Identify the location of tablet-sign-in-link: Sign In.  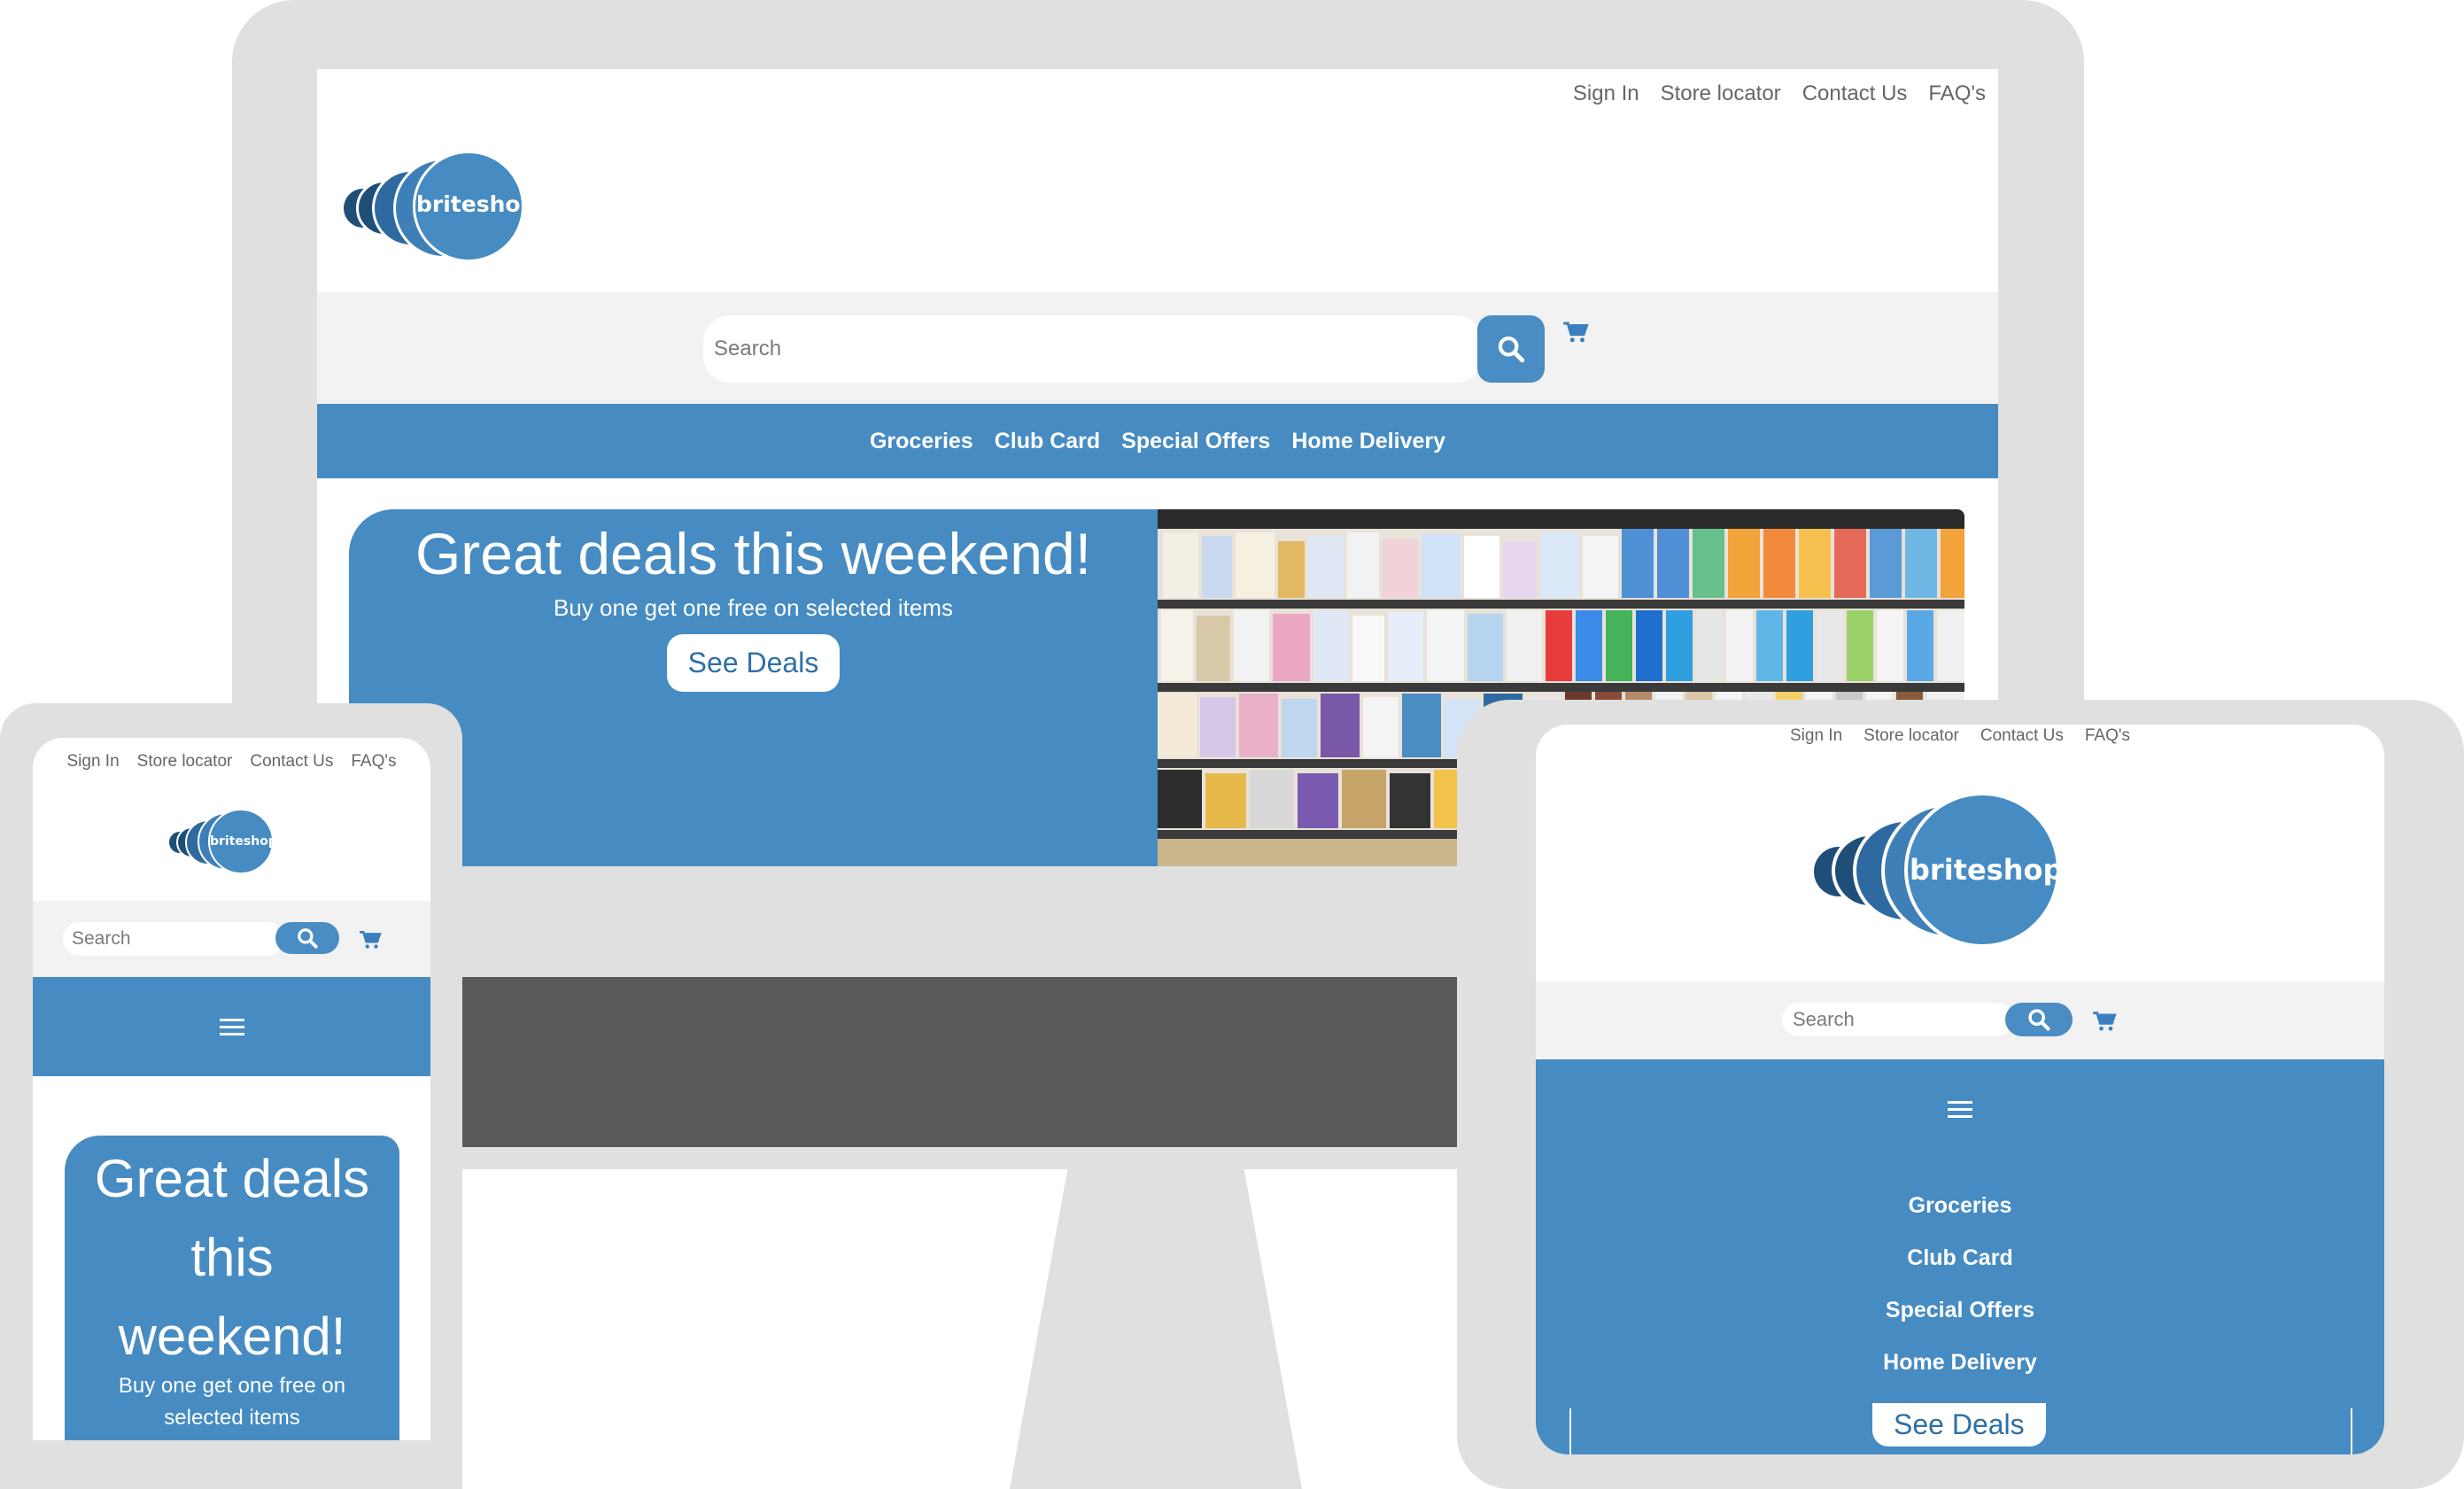
(1816, 736).